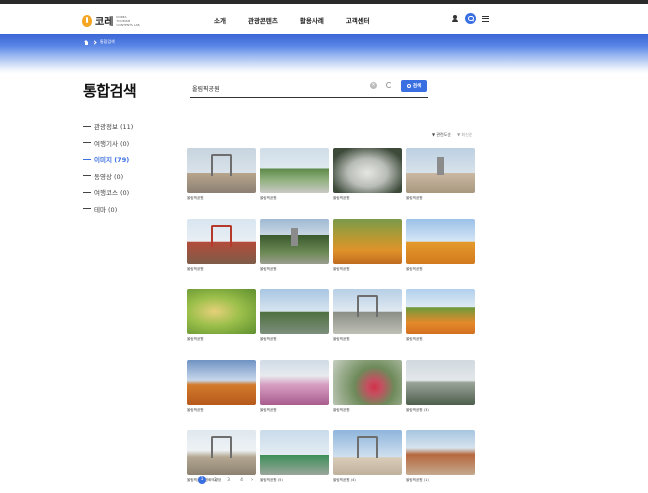 The height and width of the screenshot is (493, 648). What do you see at coordinates (389, 85) in the screenshot?
I see `refresh-icon` at bounding box center [389, 85].